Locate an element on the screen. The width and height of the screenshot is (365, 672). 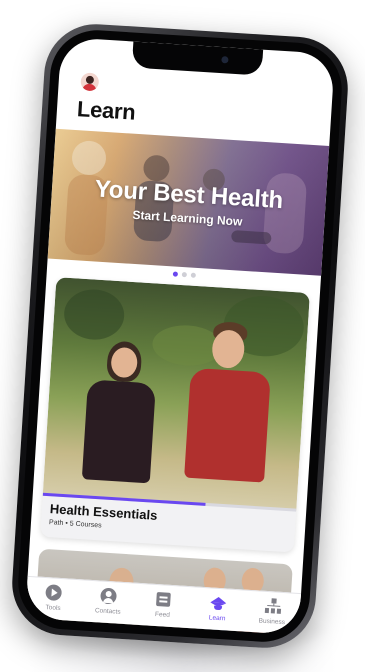
tab-label: Contacts is located at coordinates (107, 611).